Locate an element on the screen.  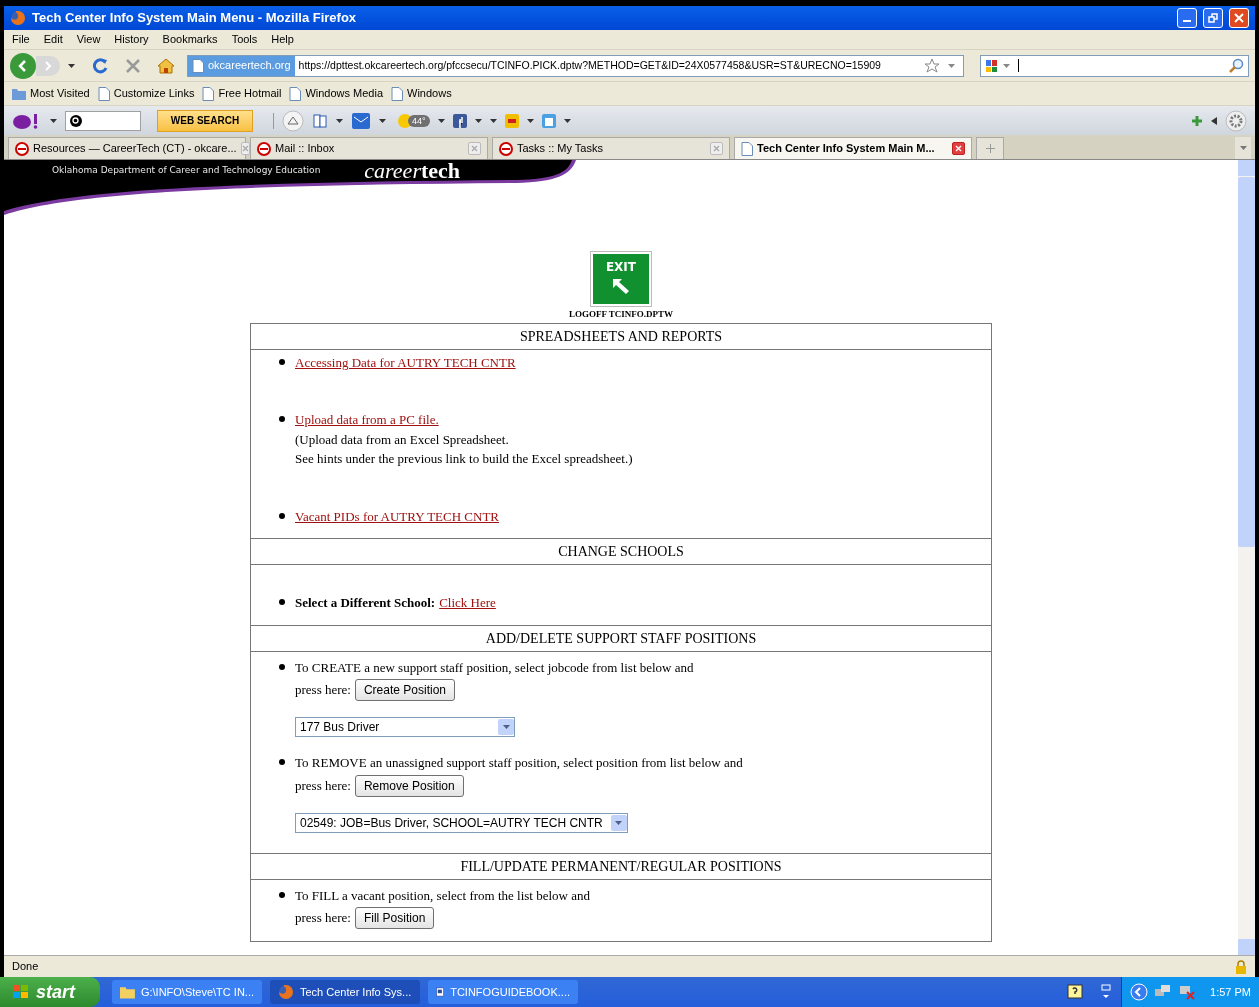
restore-icon is located at coordinates (1213, 18).